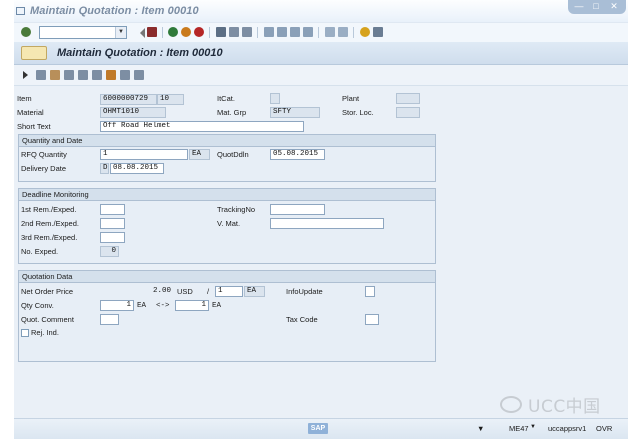 Image resolution: width=630 pixels, height=439 pixels. I want to click on last-page-icon, so click(308, 32).